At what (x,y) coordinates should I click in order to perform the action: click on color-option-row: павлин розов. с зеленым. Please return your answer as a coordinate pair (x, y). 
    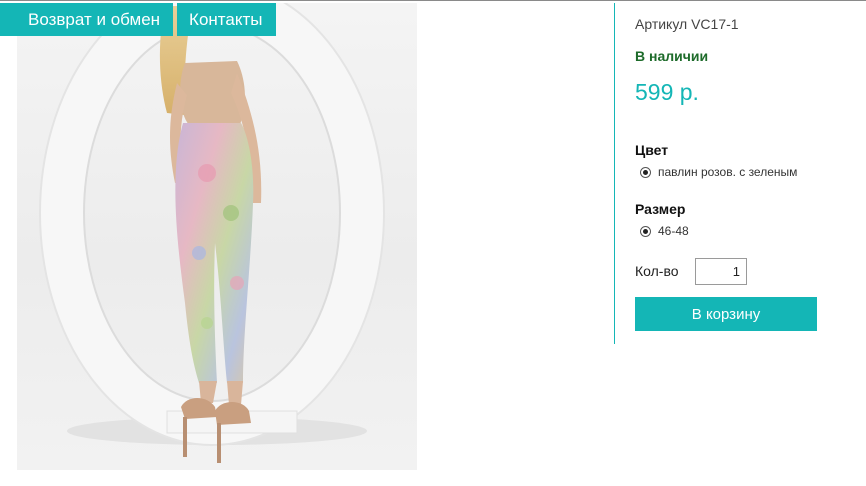
    Looking at the image, I should click on (718, 172).